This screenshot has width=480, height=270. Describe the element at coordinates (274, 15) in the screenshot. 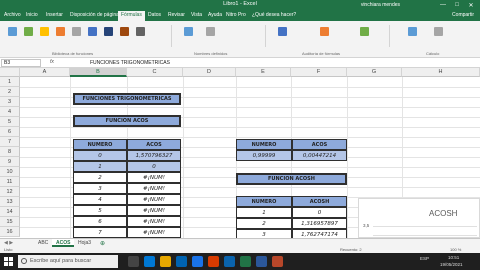

I see `tell-me-search: ¿Qué desea hacer?` at that location.